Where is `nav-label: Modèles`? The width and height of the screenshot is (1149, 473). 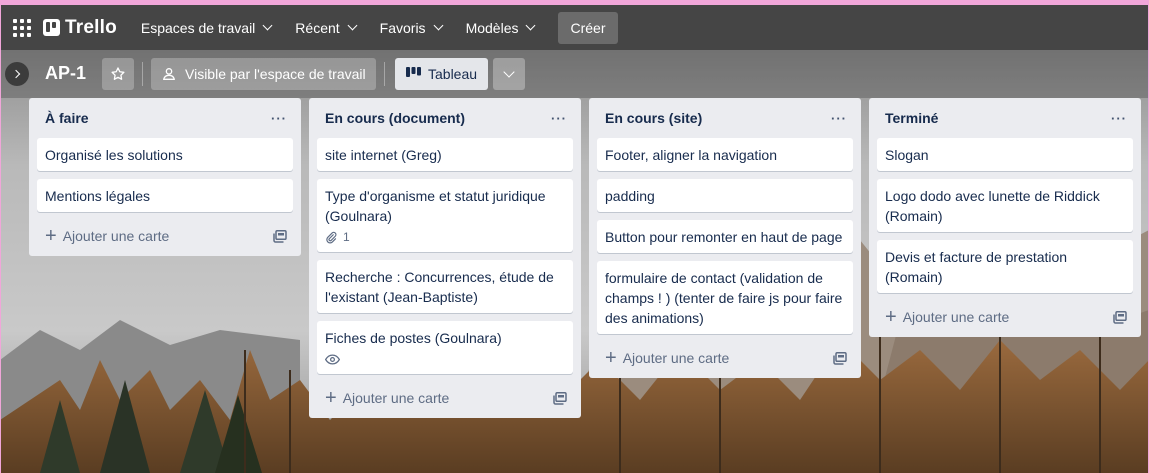 nav-label: Modèles is located at coordinates (492, 27).